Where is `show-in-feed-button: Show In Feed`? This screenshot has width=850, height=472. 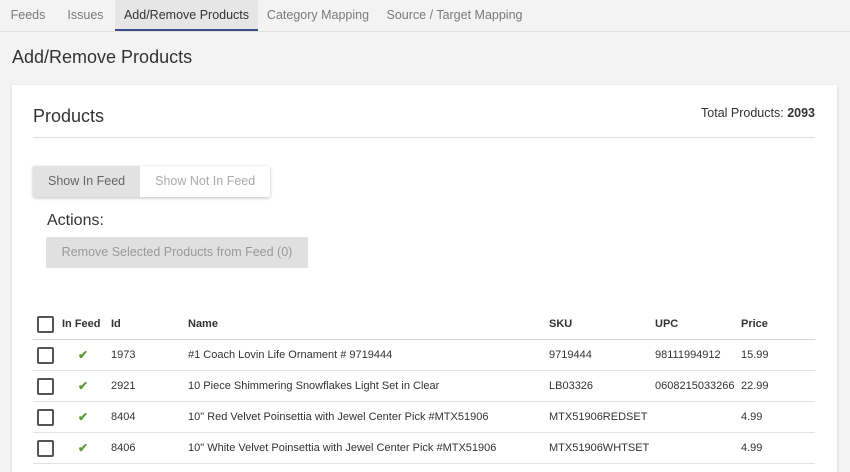 show-in-feed-button: Show In Feed is located at coordinates (87, 181).